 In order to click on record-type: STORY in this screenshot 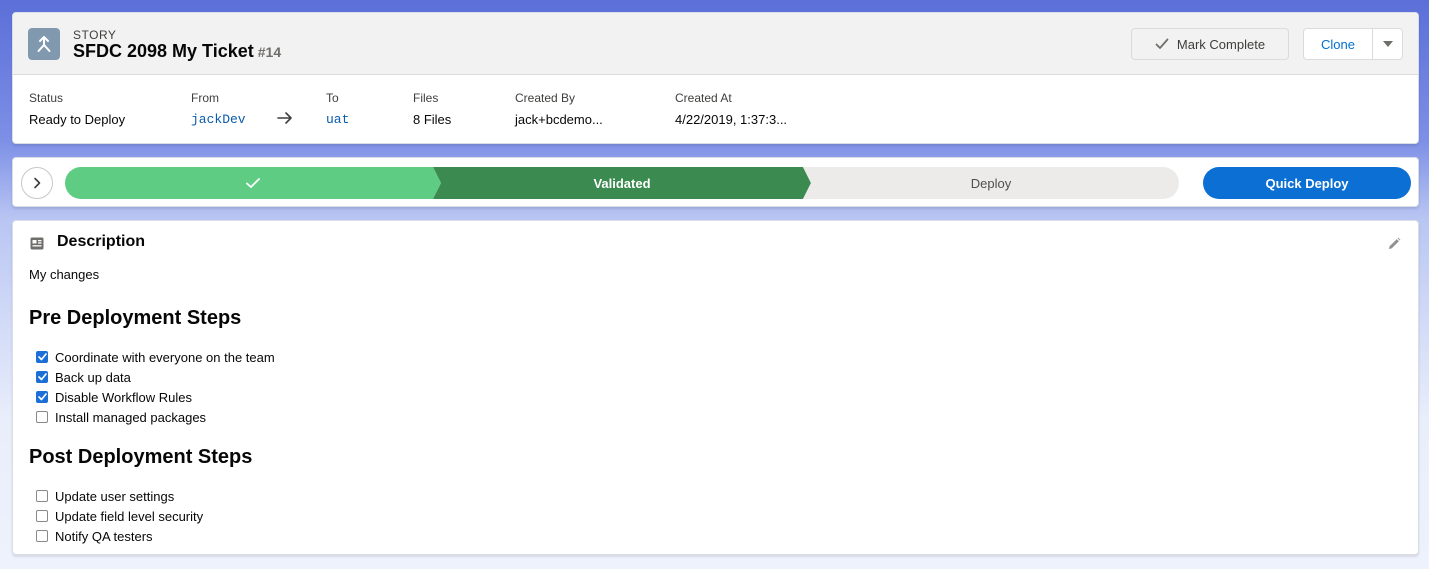, I will do `click(95, 35)`.